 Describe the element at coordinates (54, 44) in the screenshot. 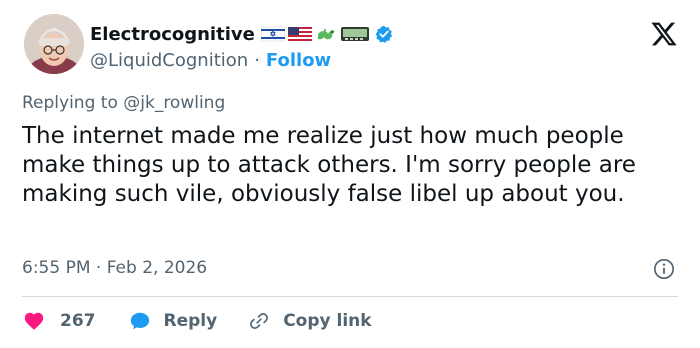

I see `avatar` at that location.